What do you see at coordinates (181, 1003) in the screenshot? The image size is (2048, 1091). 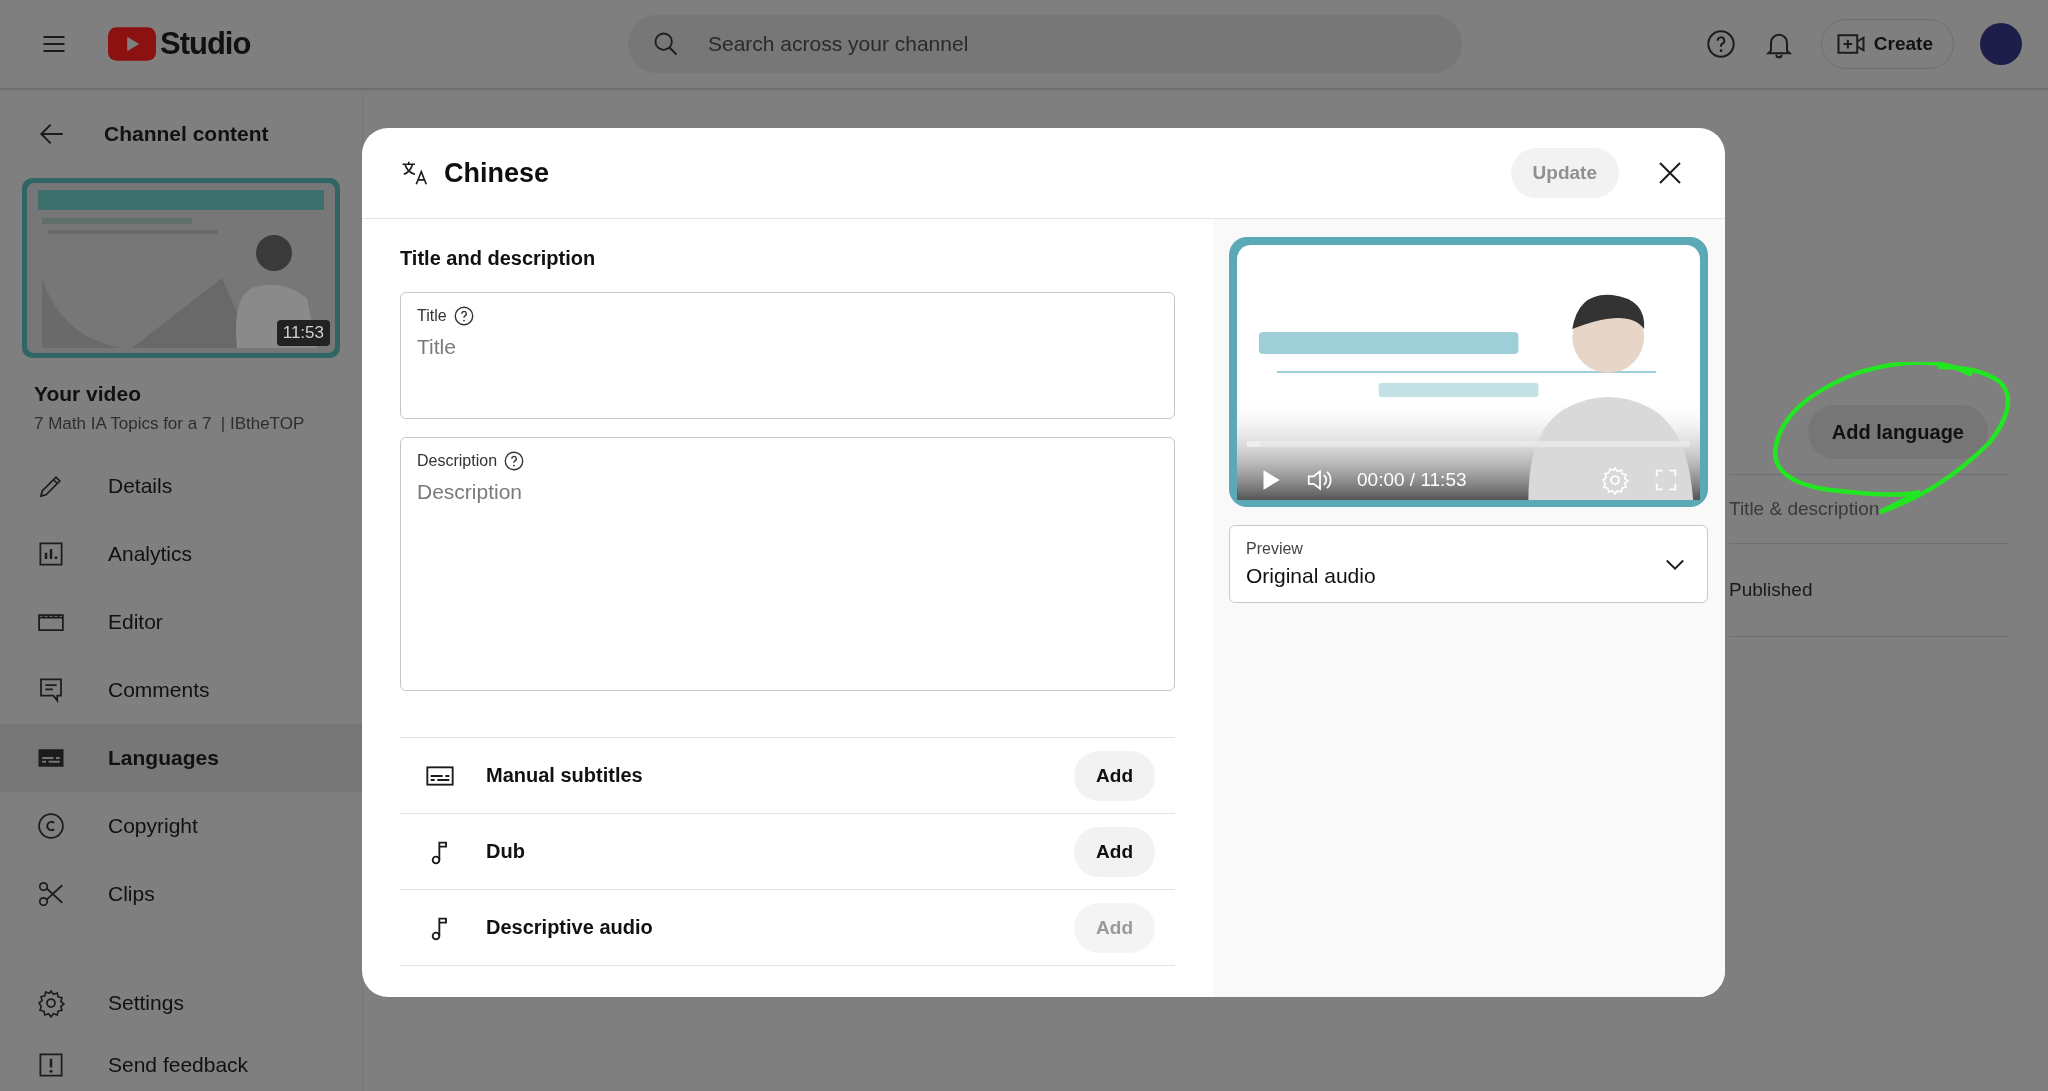 I see `nav-item: Settings` at bounding box center [181, 1003].